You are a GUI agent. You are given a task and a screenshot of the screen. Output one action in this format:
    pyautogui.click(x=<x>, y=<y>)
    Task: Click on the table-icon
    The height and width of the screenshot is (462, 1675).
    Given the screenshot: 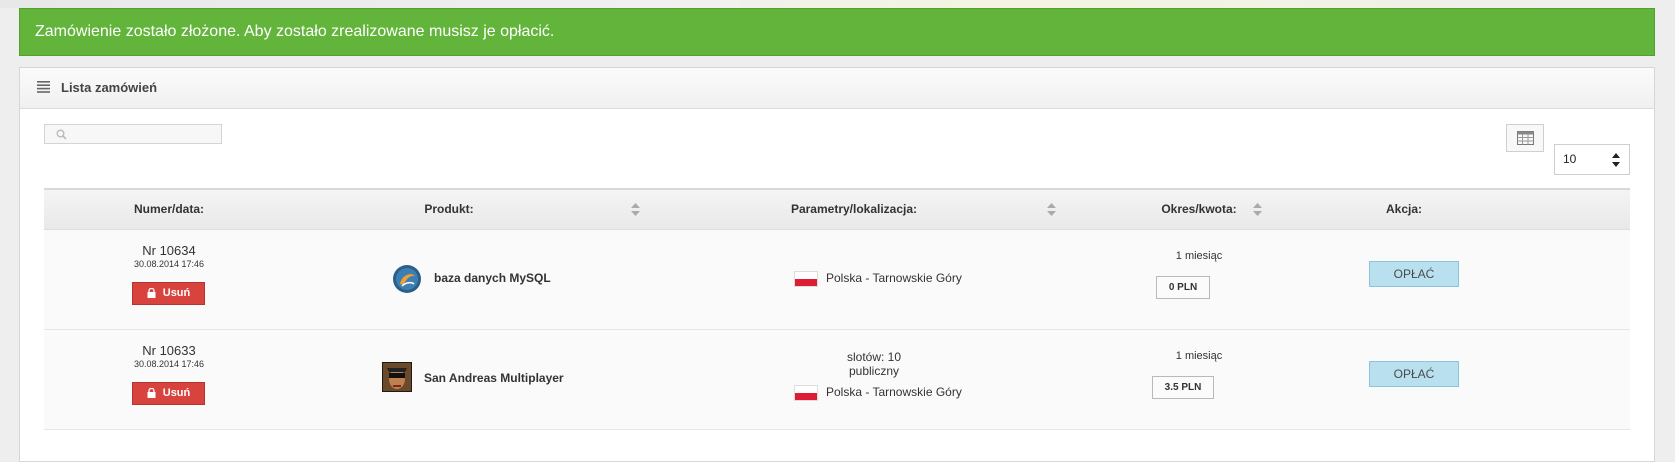 What is the action you would take?
    pyautogui.click(x=1525, y=138)
    